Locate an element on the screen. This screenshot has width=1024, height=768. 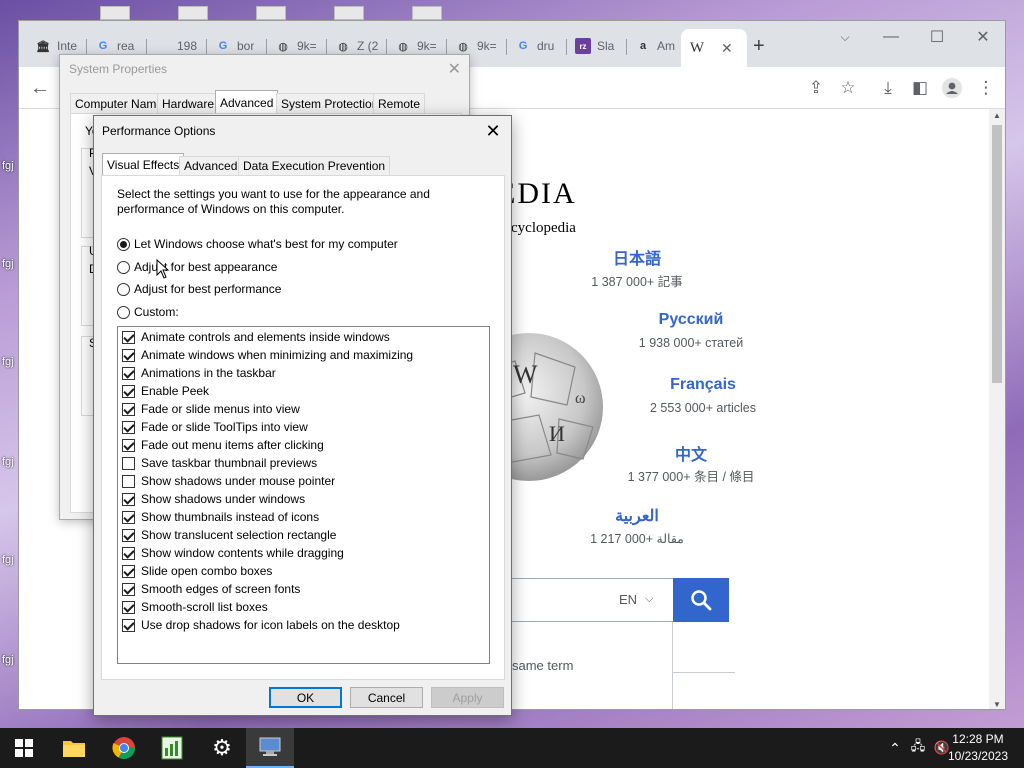
side-panel-icon: ◧ is located at coordinates (920, 88).